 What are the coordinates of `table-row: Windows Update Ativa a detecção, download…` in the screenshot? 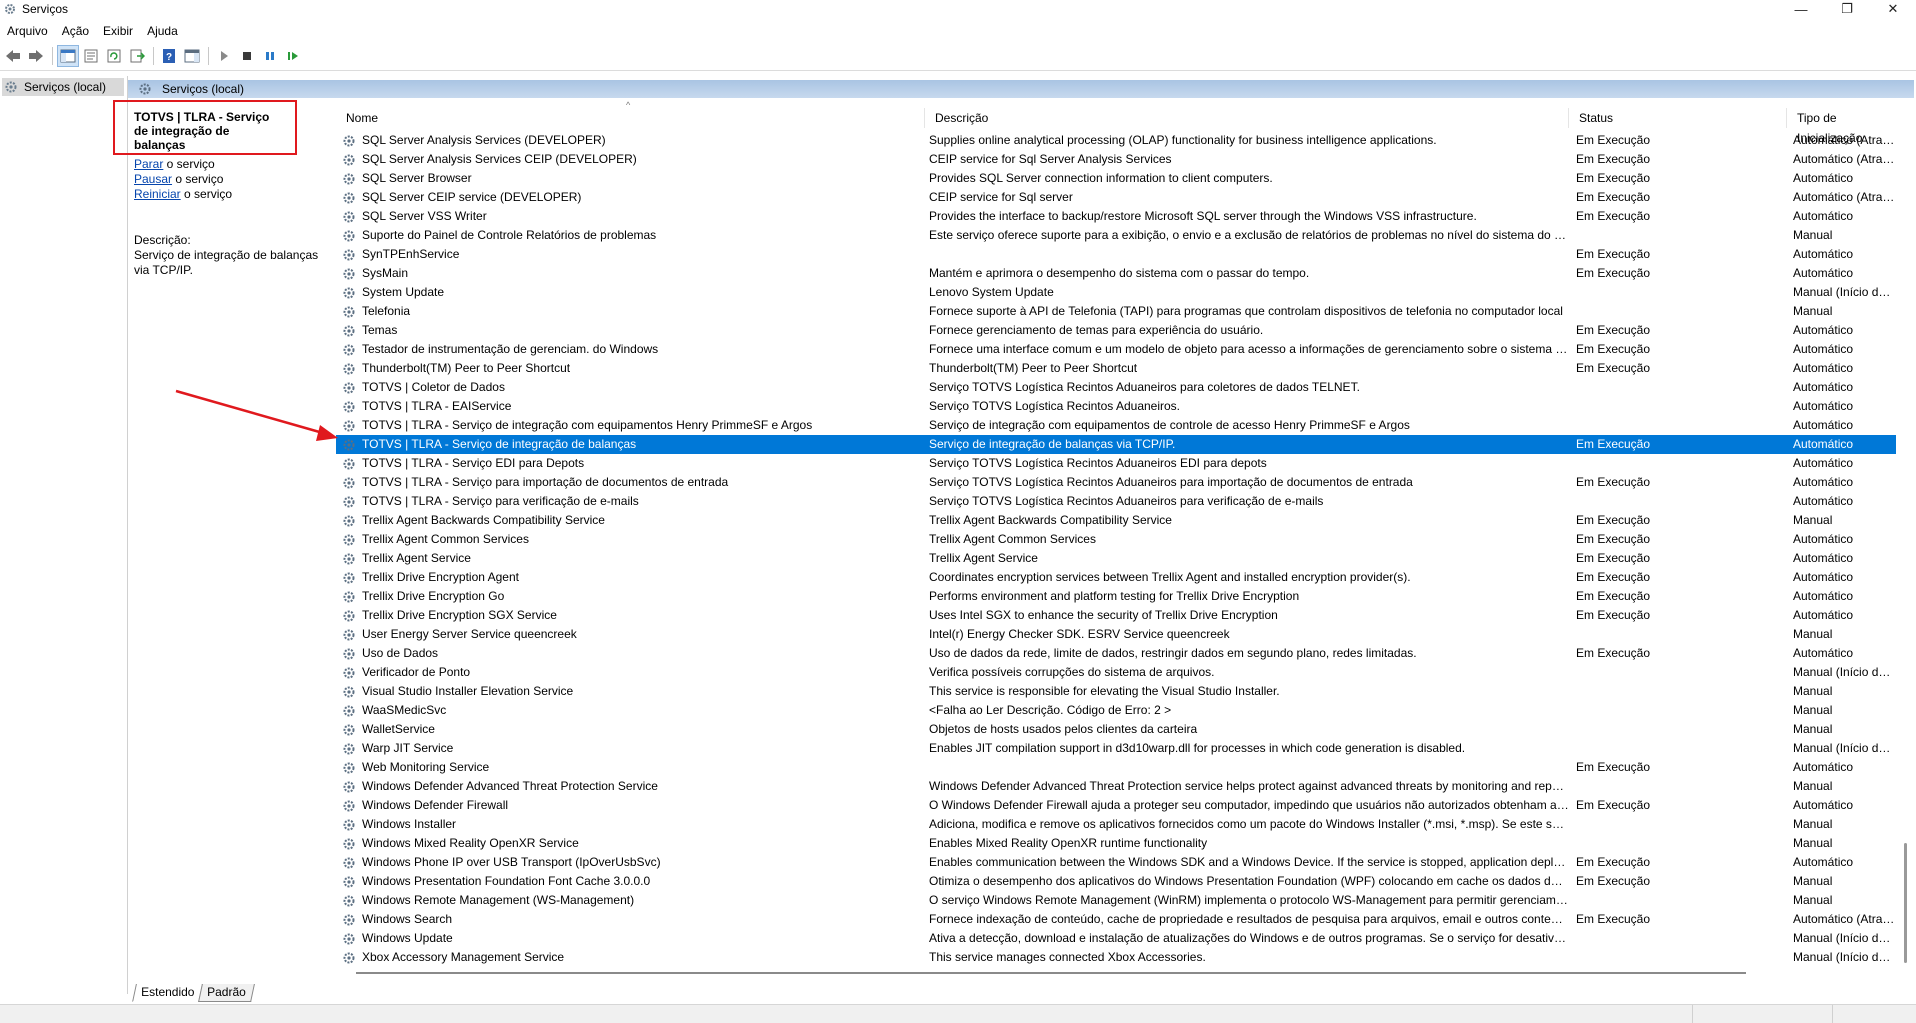 It's located at (1116, 938).